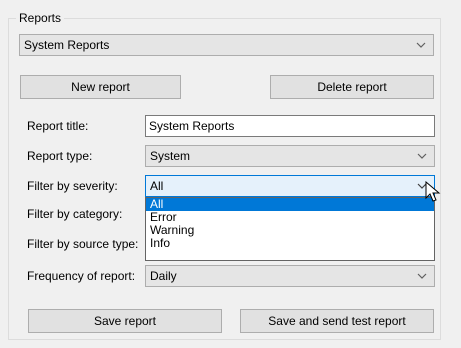 Image resolution: width=461 pixels, height=348 pixels. I want to click on dropdown-option-info: Info, so click(290, 243).